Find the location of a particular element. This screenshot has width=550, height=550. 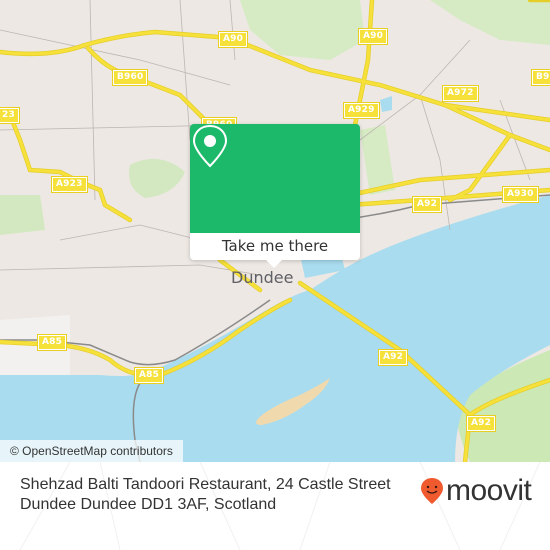

road-label-b9: B9 is located at coordinates (540, 77).